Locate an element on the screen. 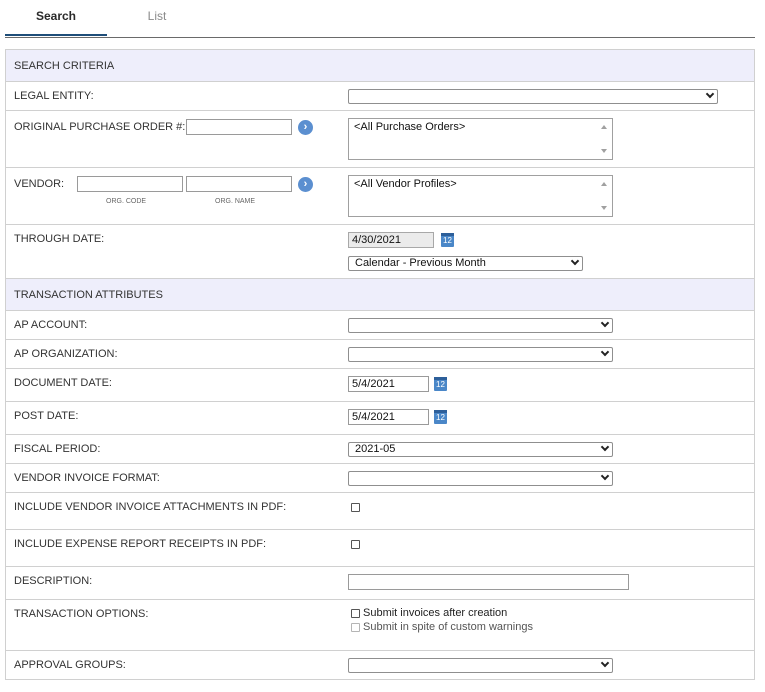  ap-account-label: AP ACCOUNT: is located at coordinates (51, 325).